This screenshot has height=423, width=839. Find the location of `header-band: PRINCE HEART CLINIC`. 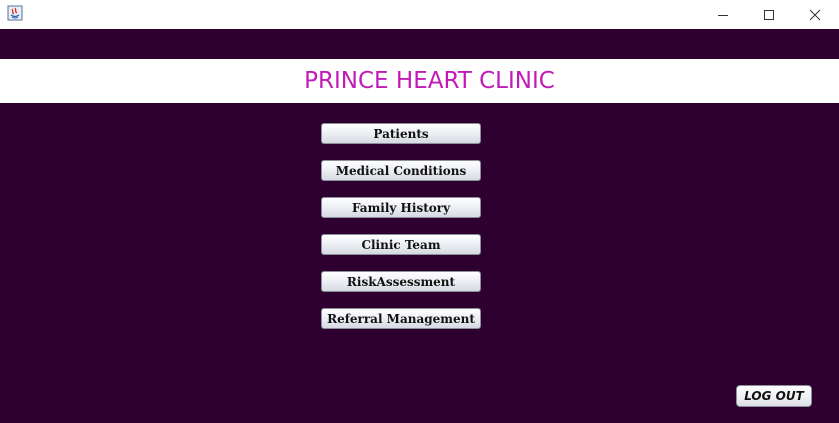

header-band: PRINCE HEART CLINIC is located at coordinates (419, 81).